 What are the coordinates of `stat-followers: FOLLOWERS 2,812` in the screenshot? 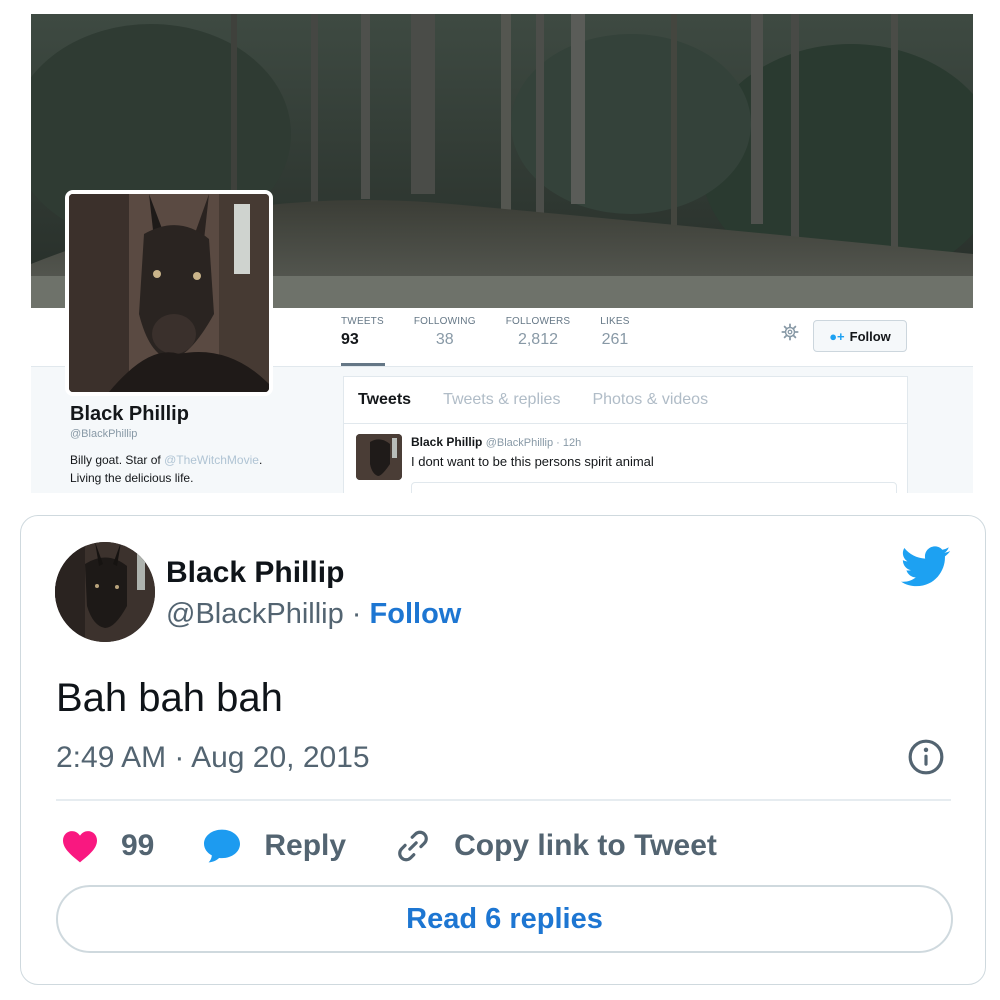 It's located at (538, 338).